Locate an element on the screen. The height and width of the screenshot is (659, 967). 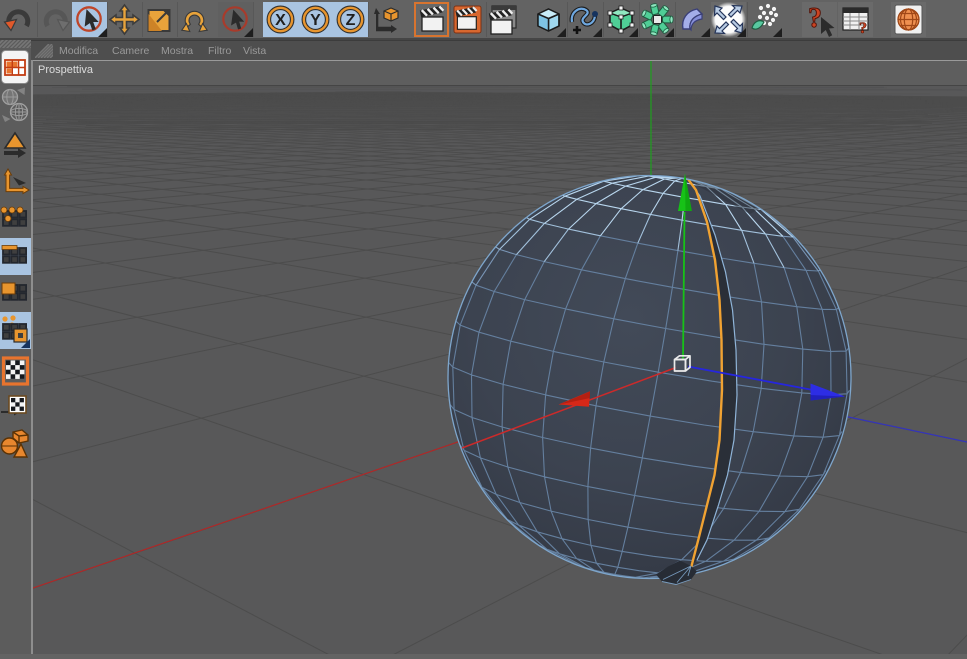
svg-text: Y is located at coordinates (315, 20).